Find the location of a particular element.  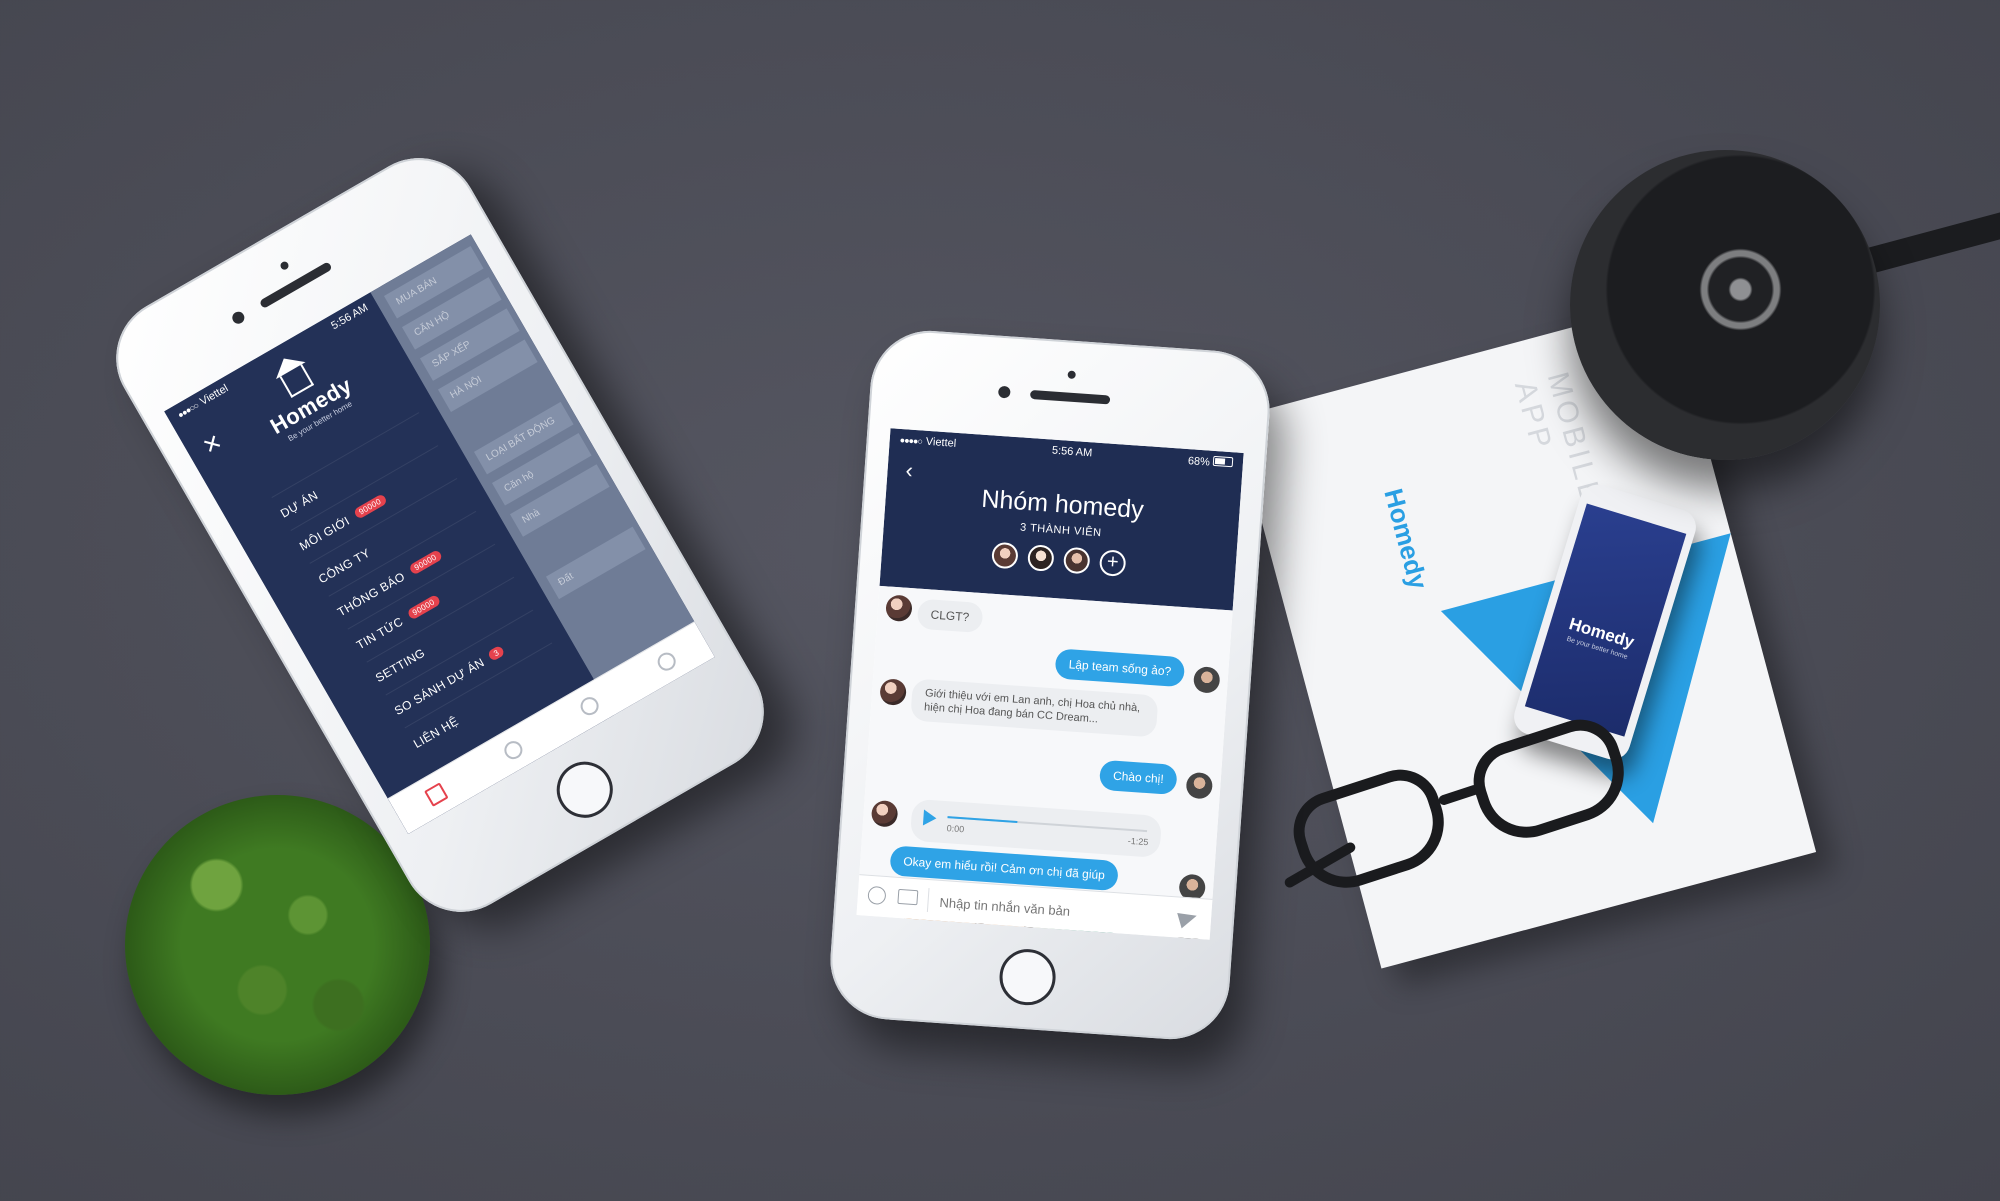

signal-icon: ●●●○○ is located at coordinates (188, 410).